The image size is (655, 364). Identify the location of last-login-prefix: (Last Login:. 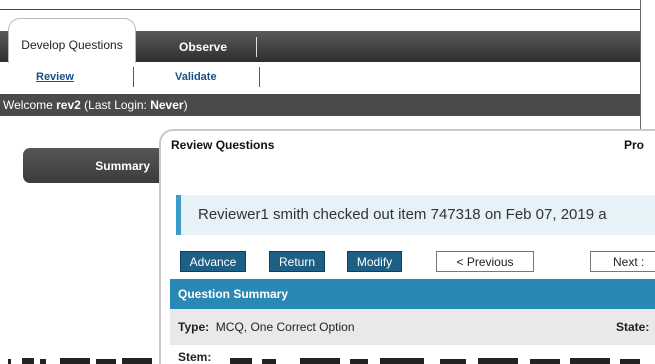
(115, 105).